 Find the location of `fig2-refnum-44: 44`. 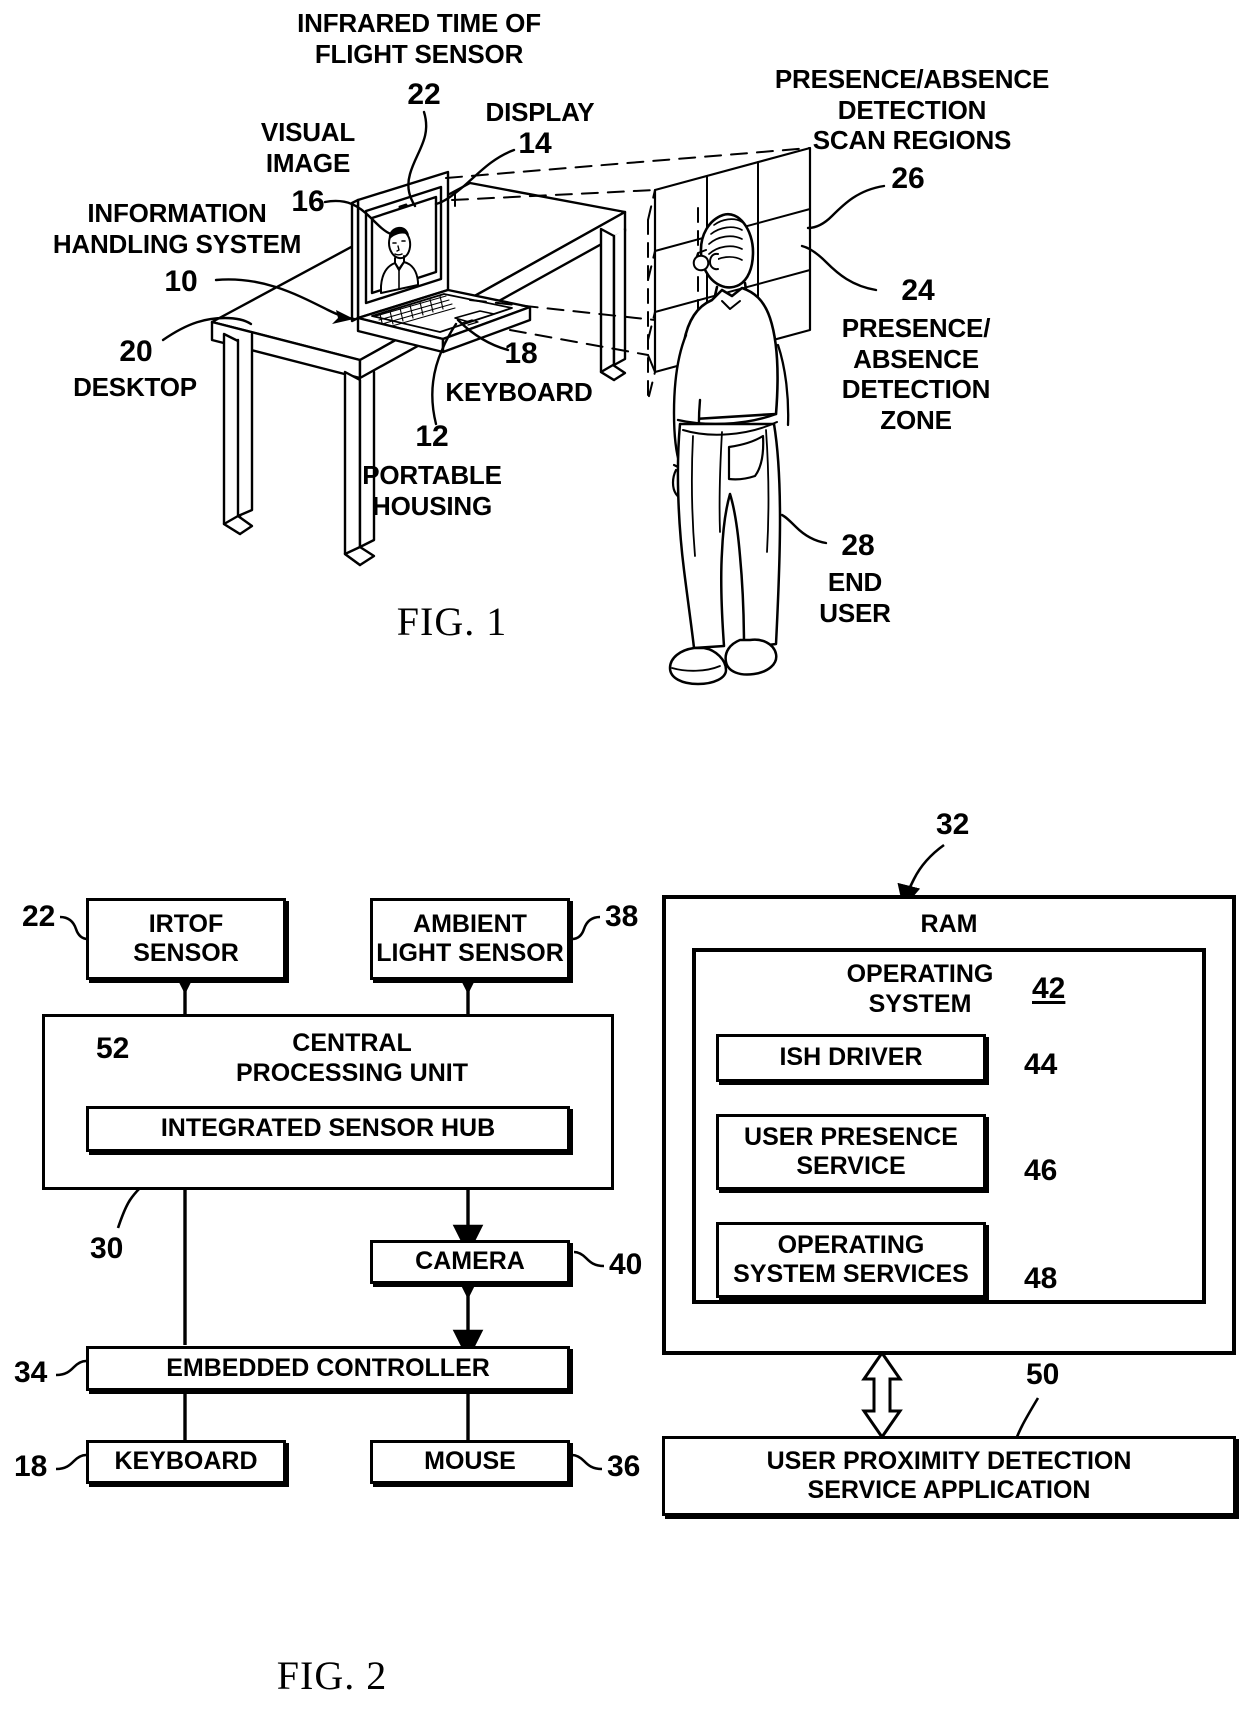

fig2-refnum-44: 44 is located at coordinates (1041, 1064).